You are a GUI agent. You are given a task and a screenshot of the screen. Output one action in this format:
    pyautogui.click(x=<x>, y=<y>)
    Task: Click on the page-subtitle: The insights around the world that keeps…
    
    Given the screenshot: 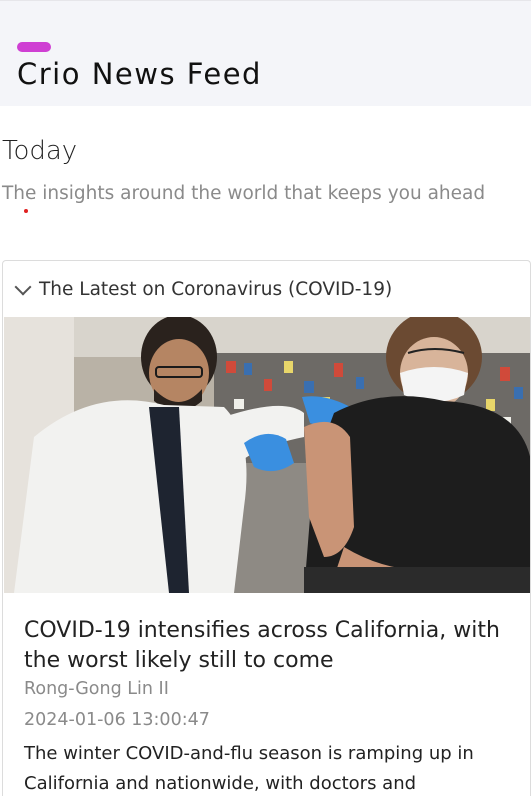 What is the action you would take?
    pyautogui.click(x=244, y=193)
    